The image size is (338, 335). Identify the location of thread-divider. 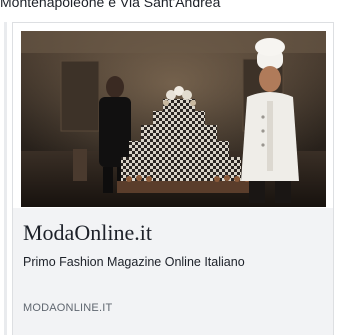
(5, 178).